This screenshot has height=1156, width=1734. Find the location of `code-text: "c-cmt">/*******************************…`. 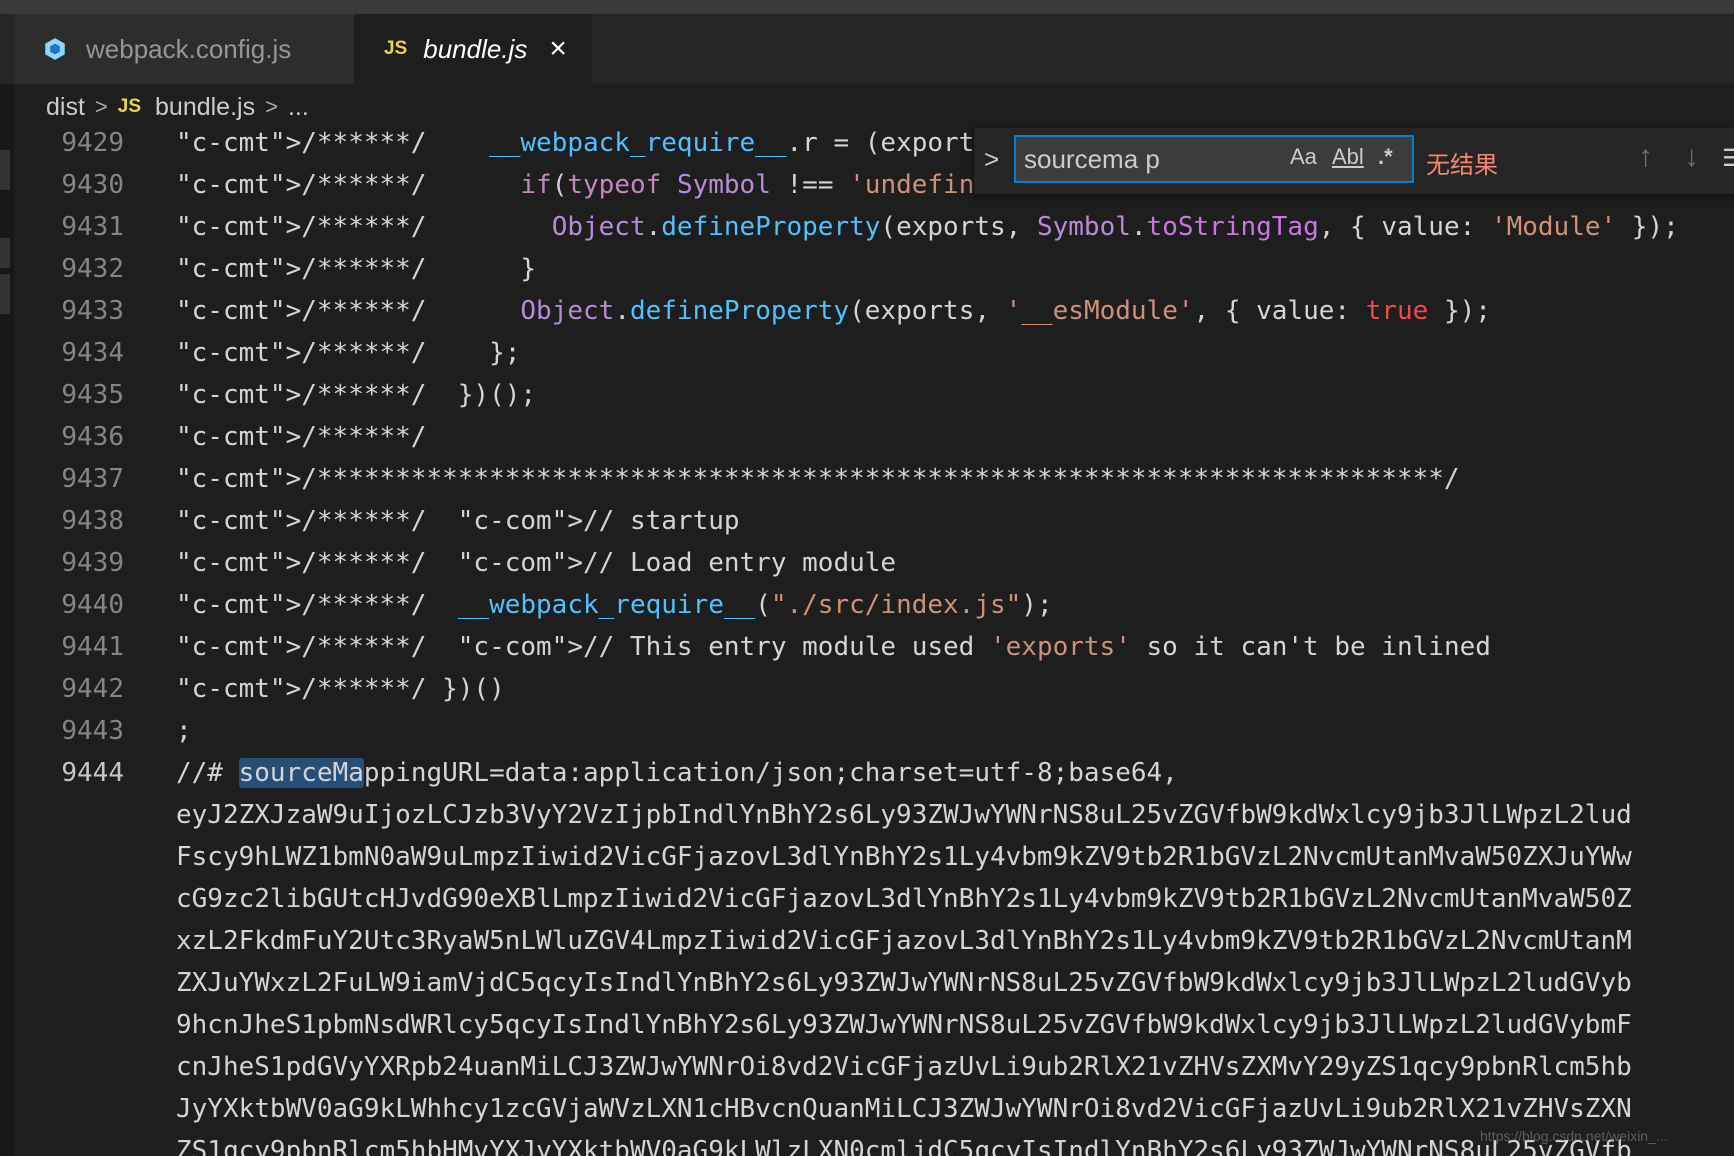

code-text: "c-cmt">/*******************************… is located at coordinates (818, 479).